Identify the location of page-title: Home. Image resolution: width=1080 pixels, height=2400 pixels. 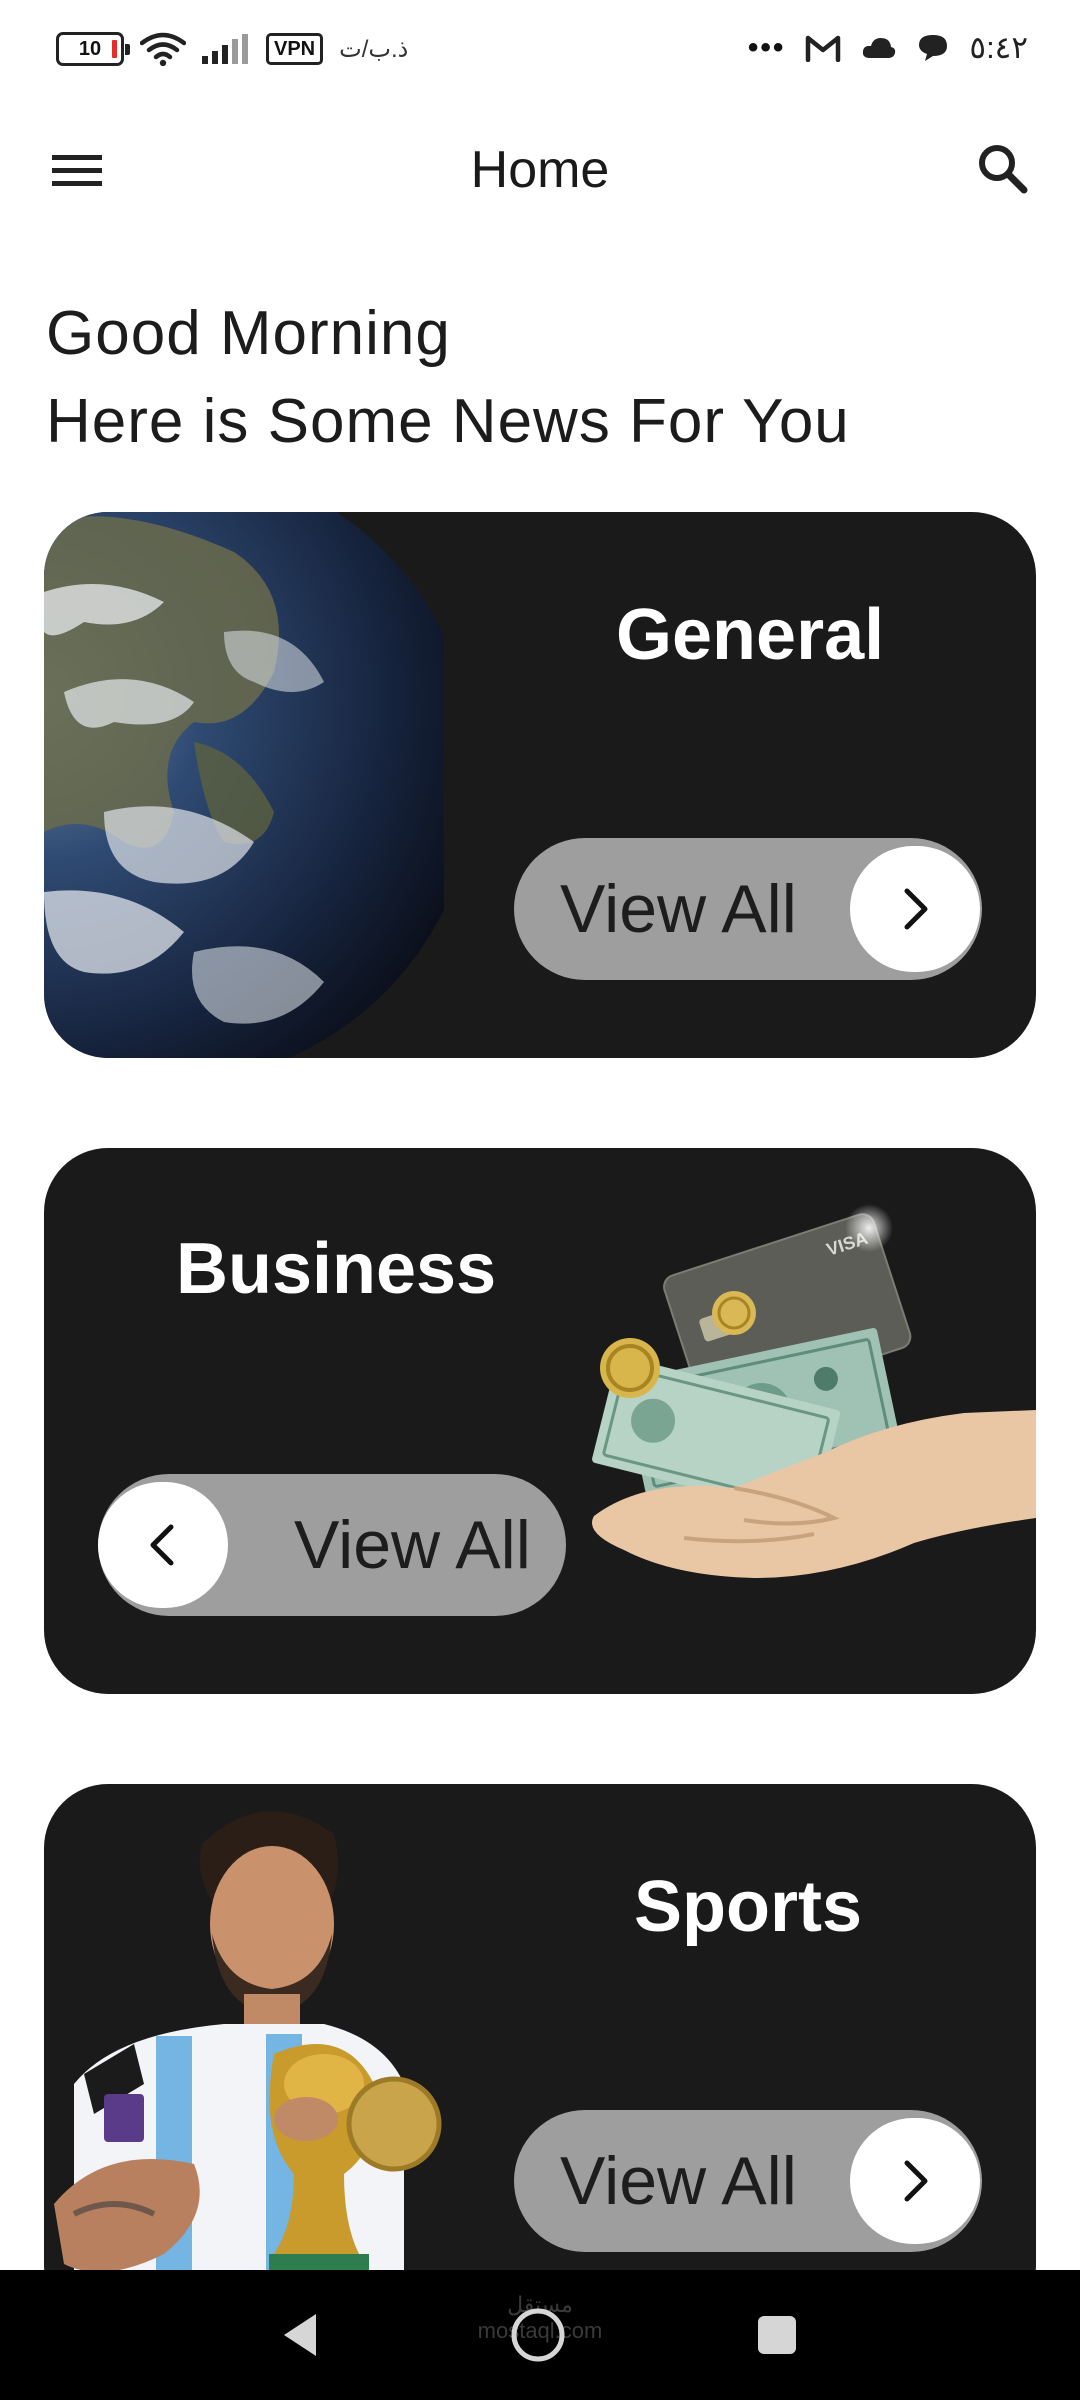
(540, 170).